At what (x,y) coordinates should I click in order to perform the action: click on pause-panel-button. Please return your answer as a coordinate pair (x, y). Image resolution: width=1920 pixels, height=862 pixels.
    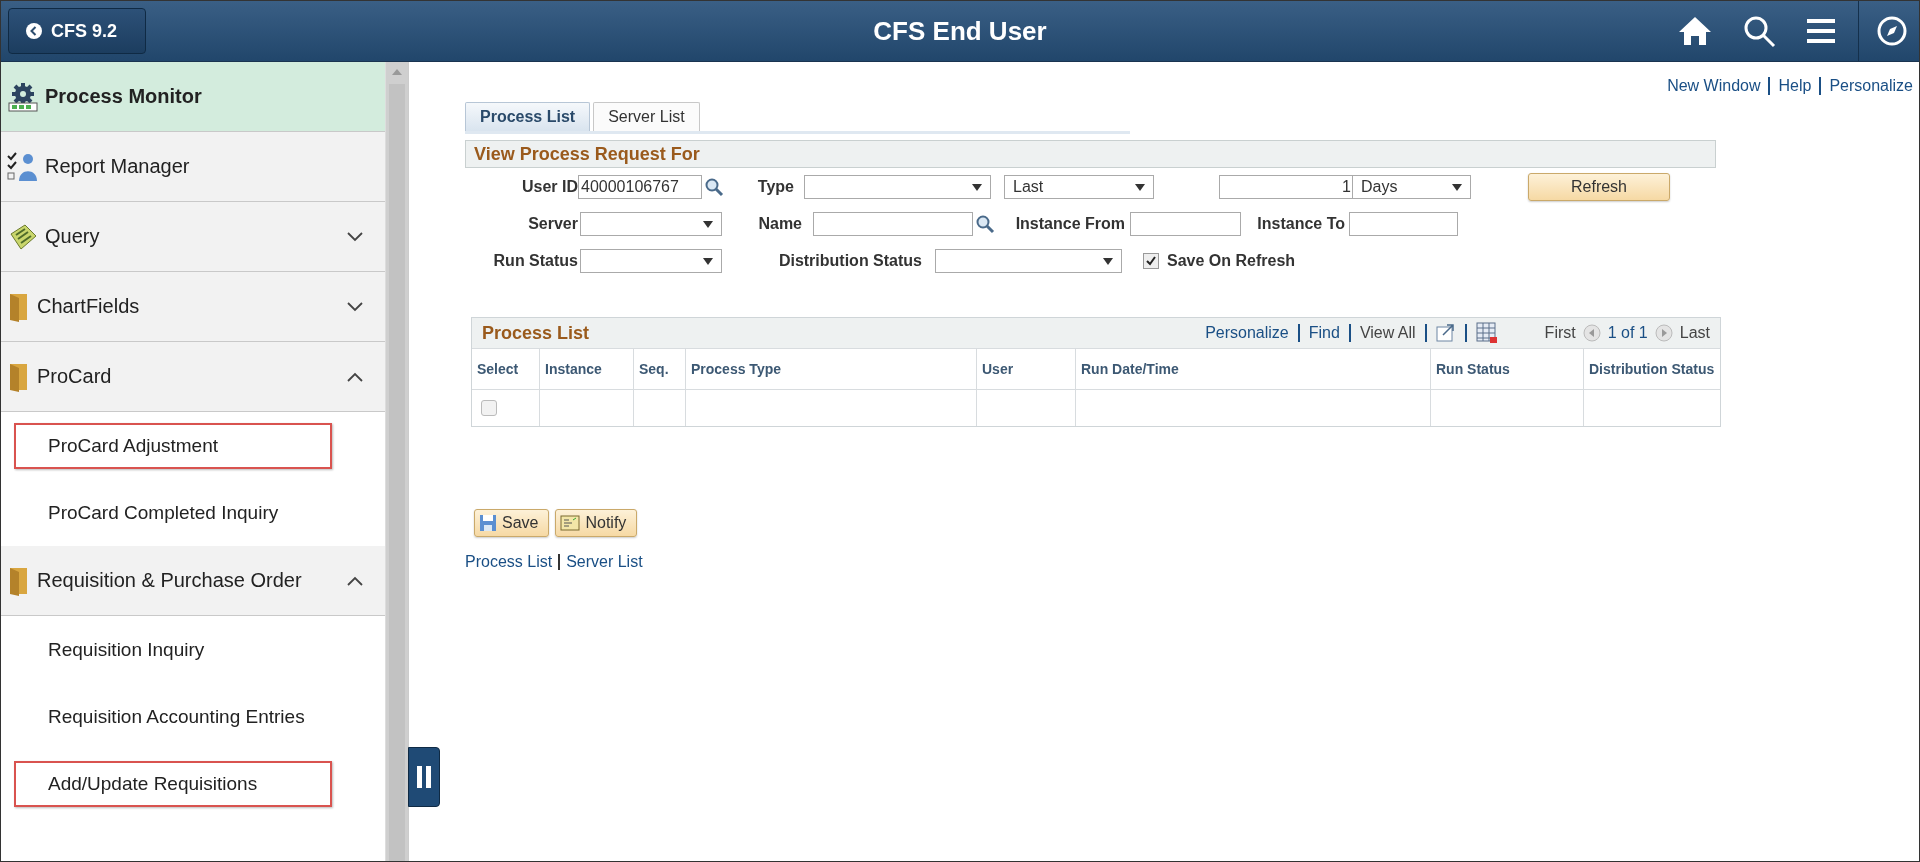
    Looking at the image, I should click on (424, 777).